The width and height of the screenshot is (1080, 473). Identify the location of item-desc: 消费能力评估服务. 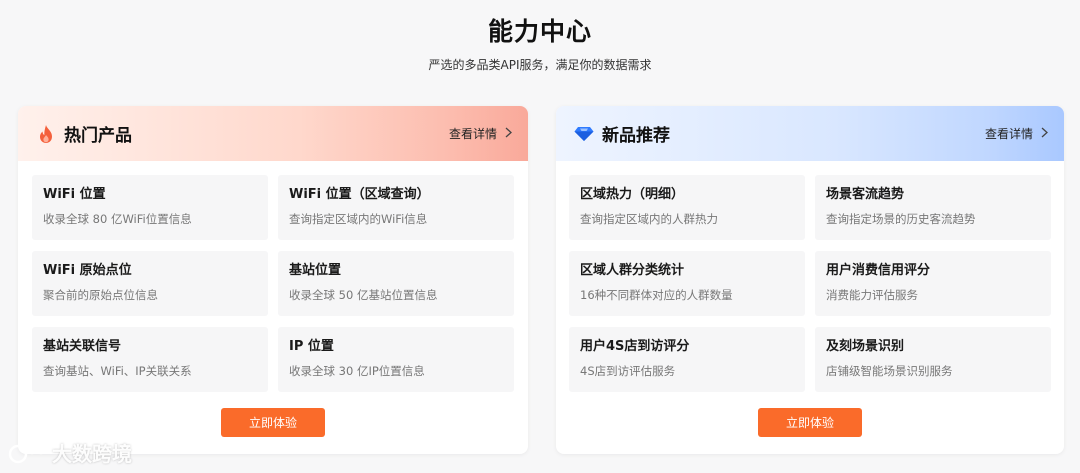
(872, 295).